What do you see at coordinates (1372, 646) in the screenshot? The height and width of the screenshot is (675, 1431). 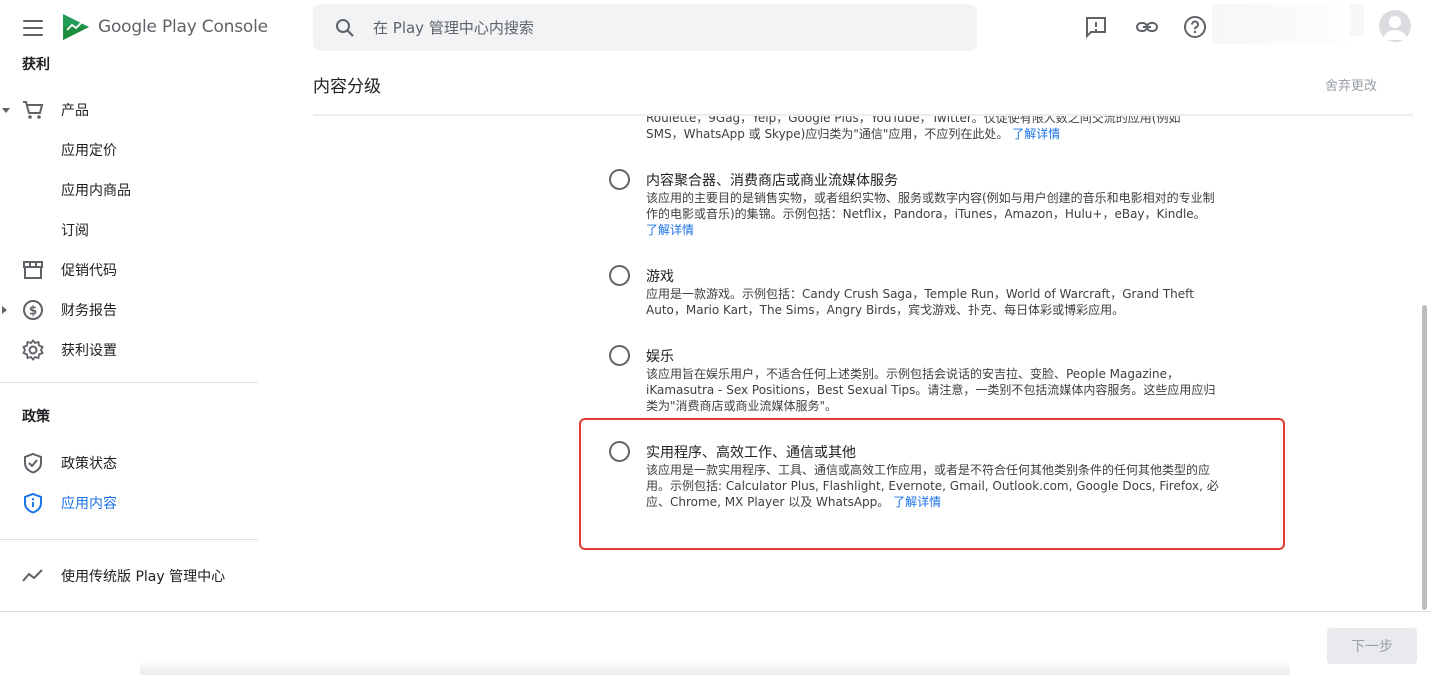 I see `next-button: 下一步` at bounding box center [1372, 646].